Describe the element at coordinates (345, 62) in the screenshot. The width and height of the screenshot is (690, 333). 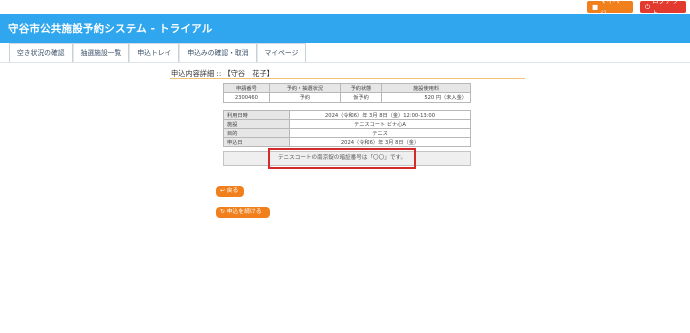
I see `nav-divider` at that location.